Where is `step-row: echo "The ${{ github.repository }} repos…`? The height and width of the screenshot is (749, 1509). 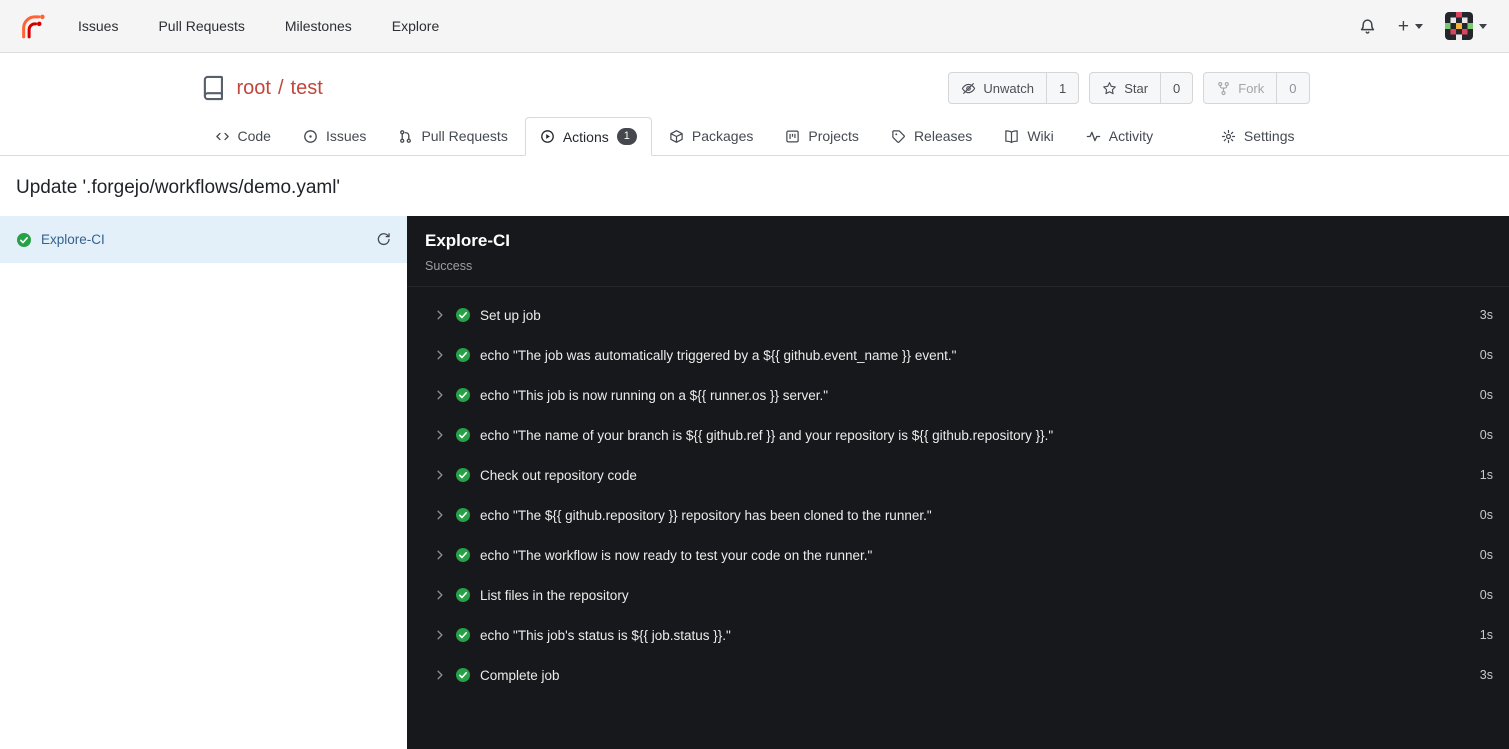 step-row: echo "The ${{ github.repository }} repos… is located at coordinates (958, 515).